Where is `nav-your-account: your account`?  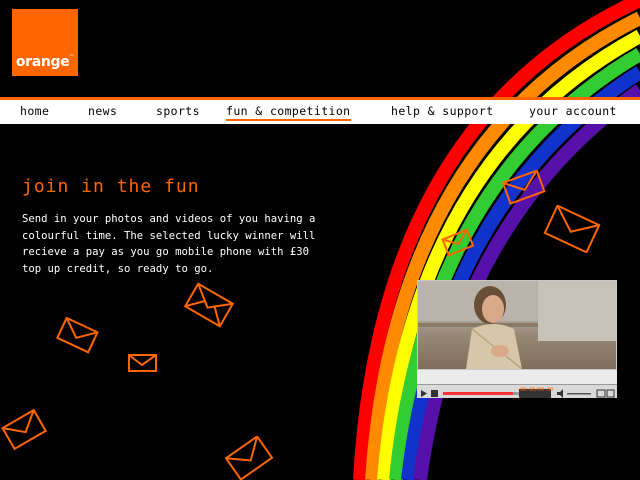
nav-your-account: your account is located at coordinates (573, 111).